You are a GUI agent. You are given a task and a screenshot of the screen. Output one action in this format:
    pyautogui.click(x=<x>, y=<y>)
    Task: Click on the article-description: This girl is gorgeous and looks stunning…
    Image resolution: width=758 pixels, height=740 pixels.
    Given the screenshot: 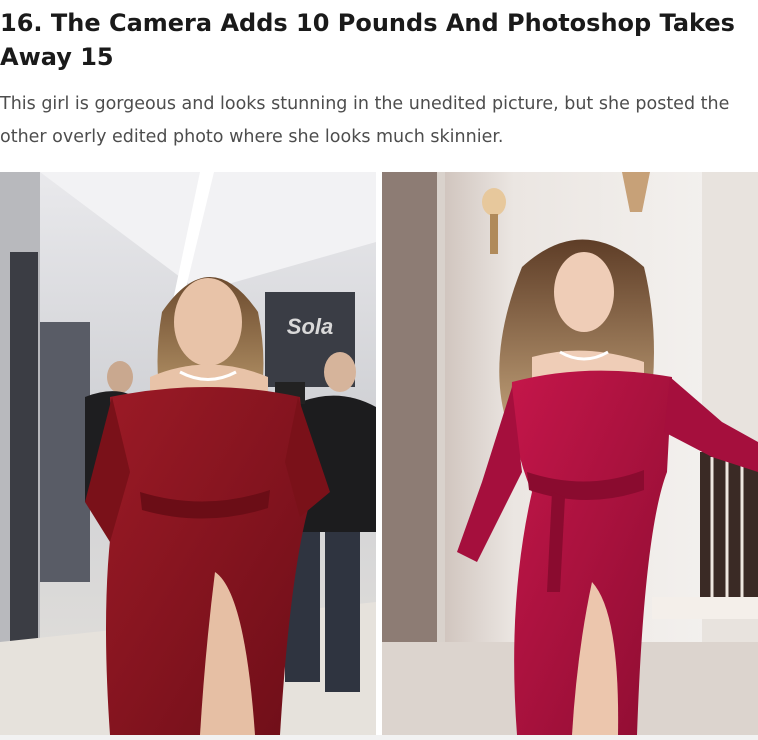 What is the action you would take?
    pyautogui.click(x=365, y=120)
    